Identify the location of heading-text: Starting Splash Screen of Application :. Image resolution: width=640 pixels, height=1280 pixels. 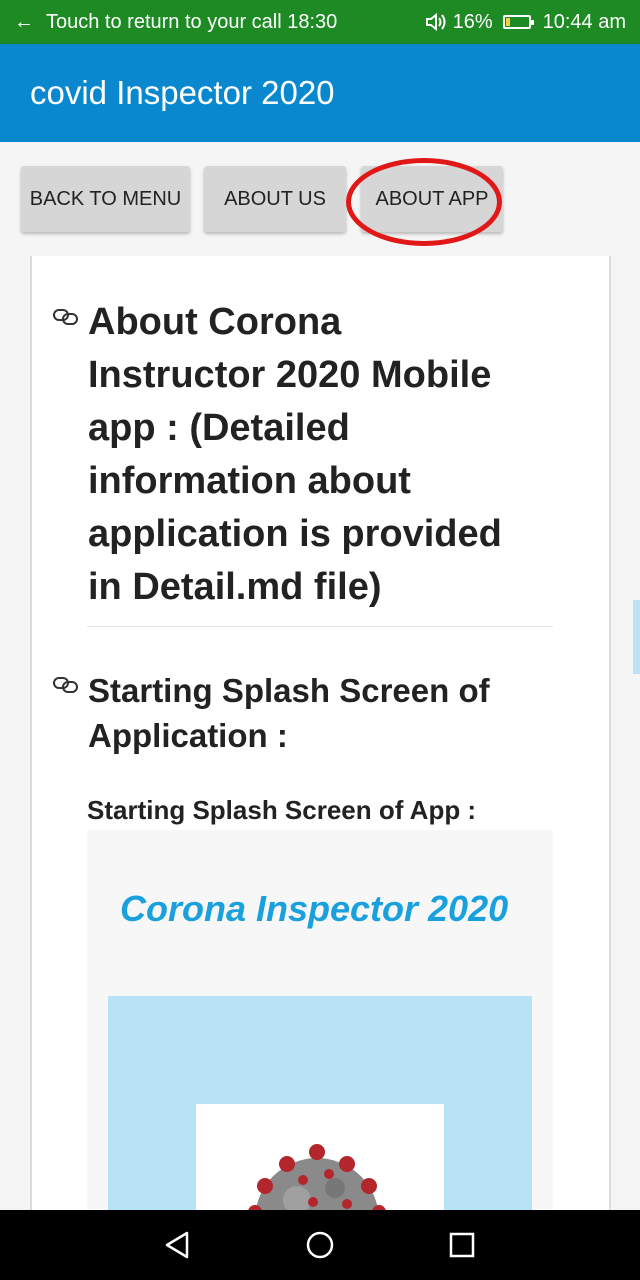
(289, 713).